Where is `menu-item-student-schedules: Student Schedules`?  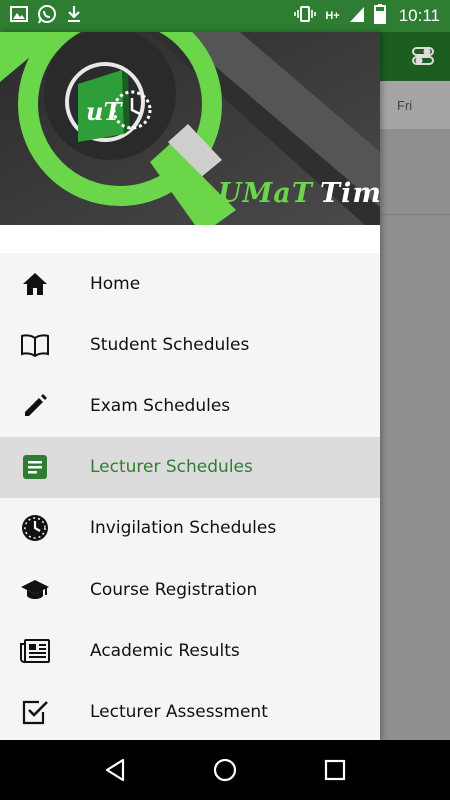 menu-item-student-schedules: Student Schedules is located at coordinates (190, 344).